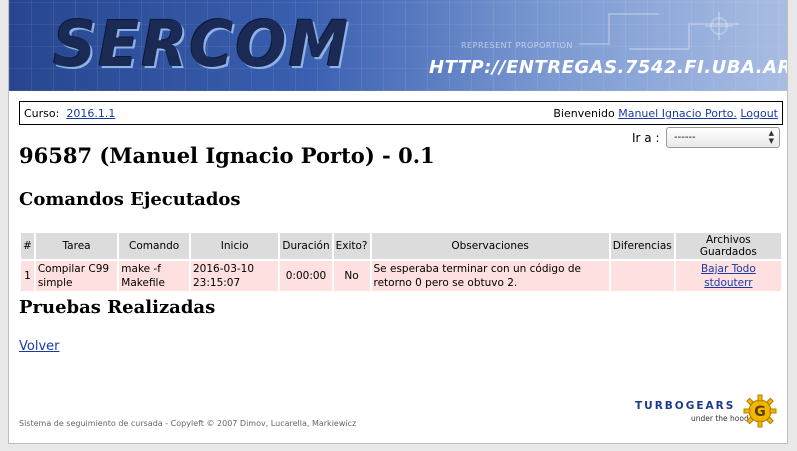  I want to click on cell-archivos: Bajar Todo stdouterr, so click(728, 276).